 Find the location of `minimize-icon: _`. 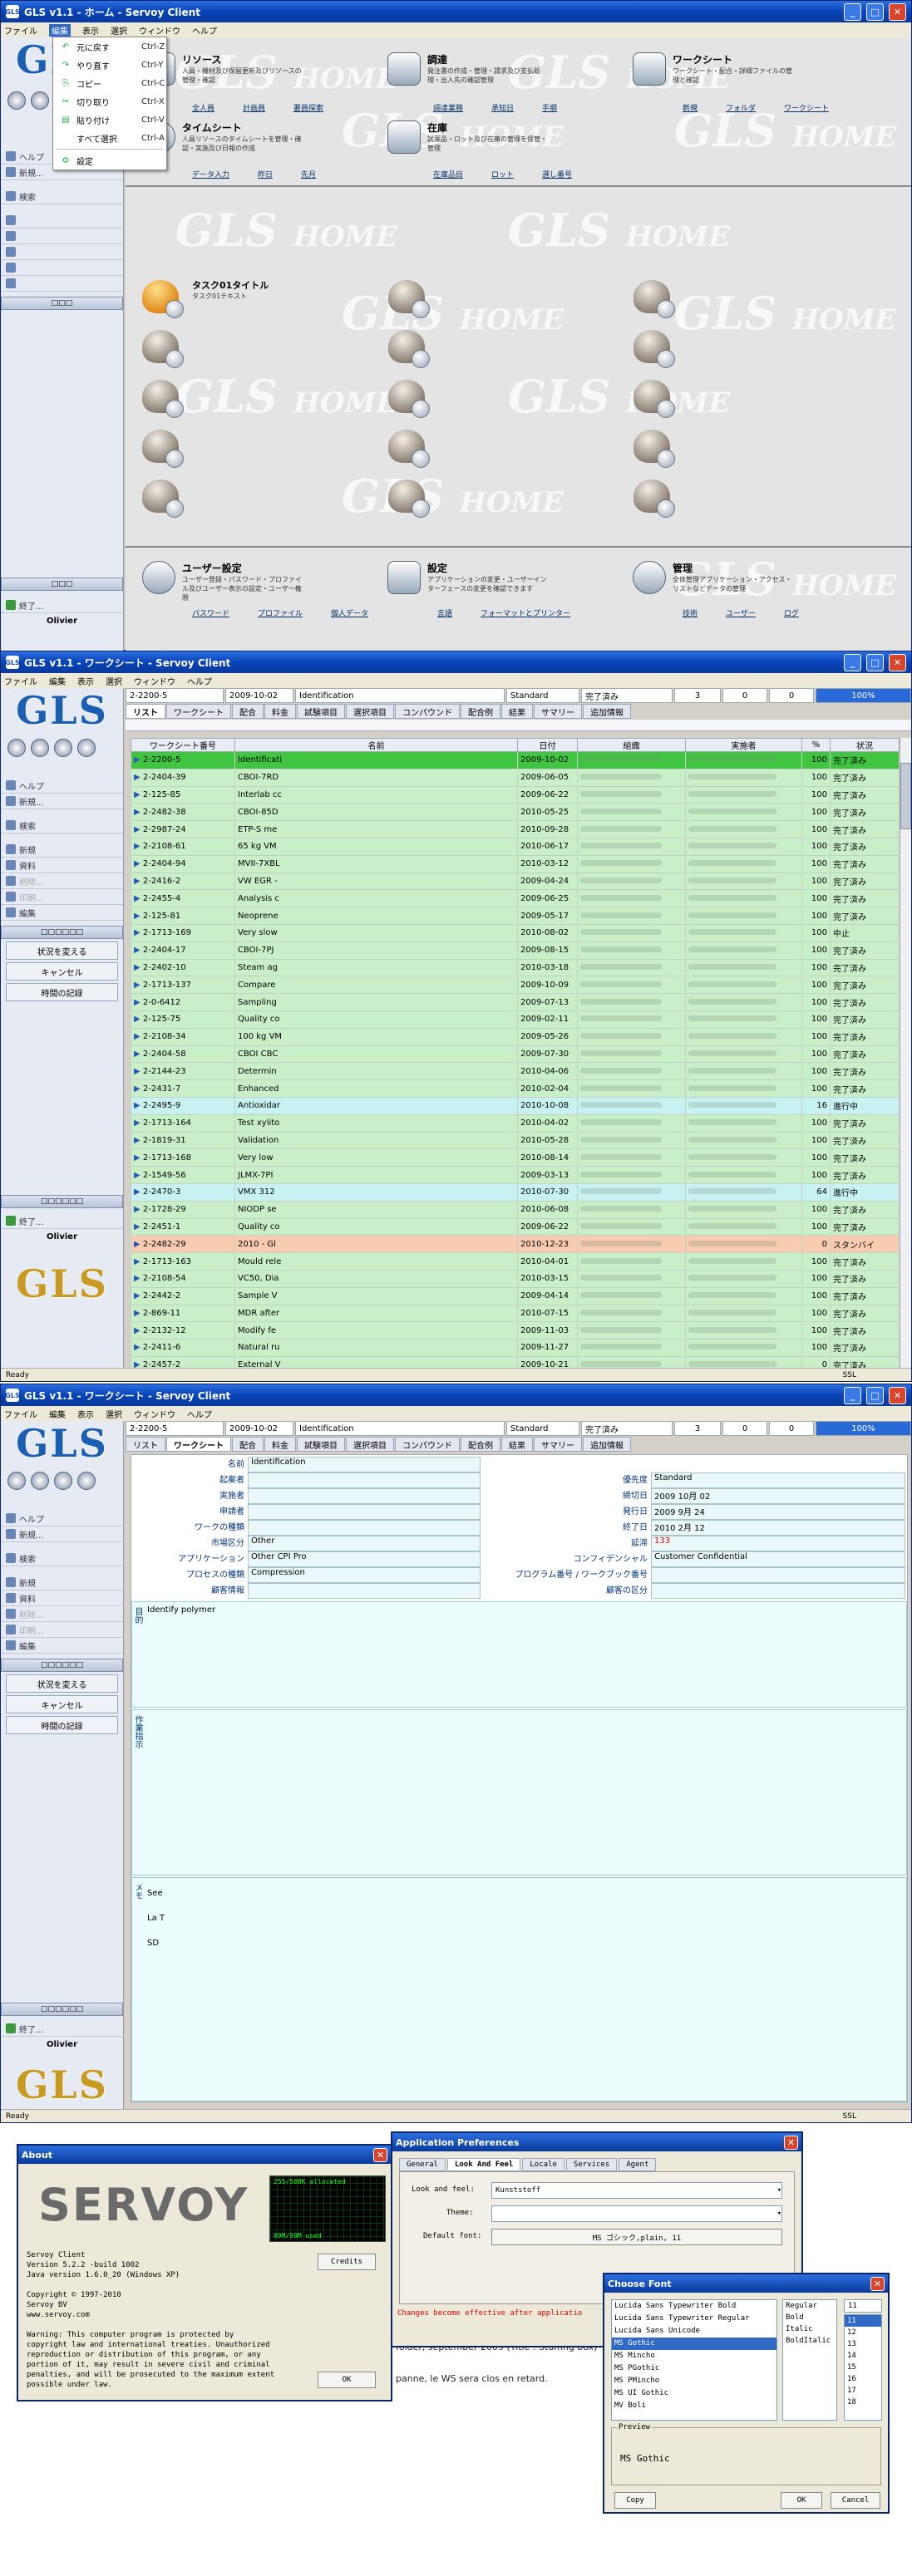

minimize-icon: _ is located at coordinates (852, 11).